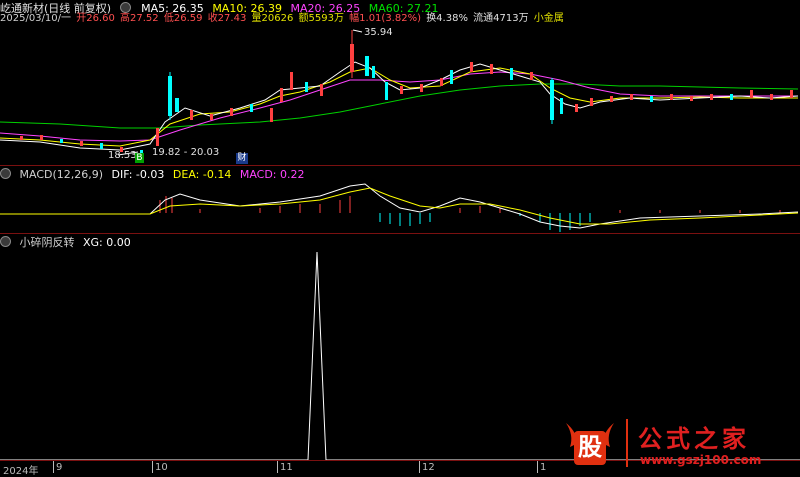  I want to click on dif-line, so click(399, 206).